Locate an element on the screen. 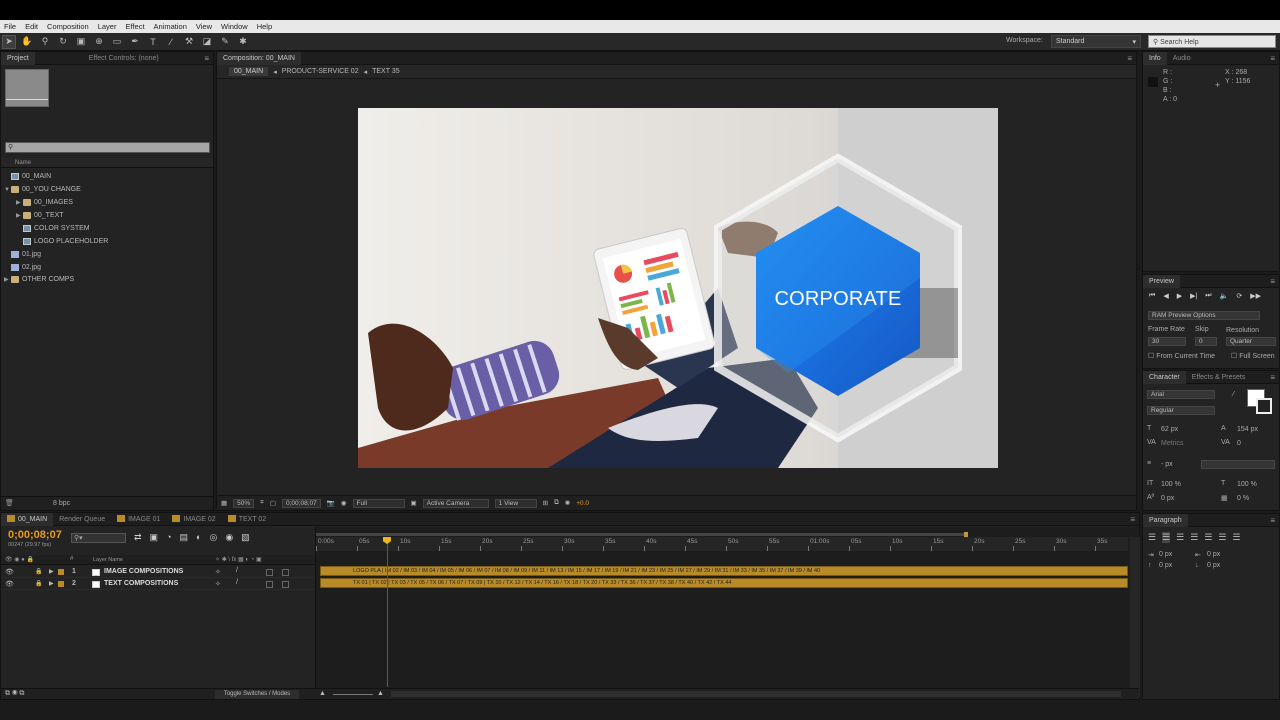  mute-audio-icon: 🔈 is located at coordinates (1224, 296).